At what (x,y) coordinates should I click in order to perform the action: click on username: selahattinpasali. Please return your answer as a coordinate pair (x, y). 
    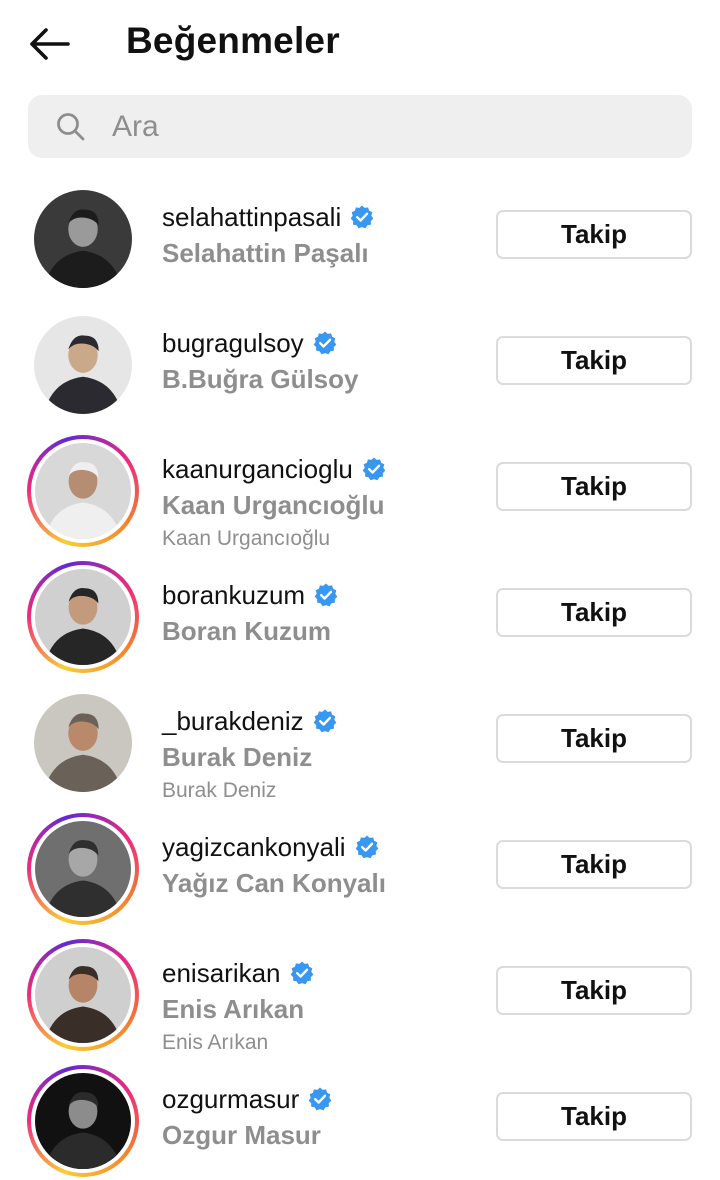
    Looking at the image, I should click on (251, 217).